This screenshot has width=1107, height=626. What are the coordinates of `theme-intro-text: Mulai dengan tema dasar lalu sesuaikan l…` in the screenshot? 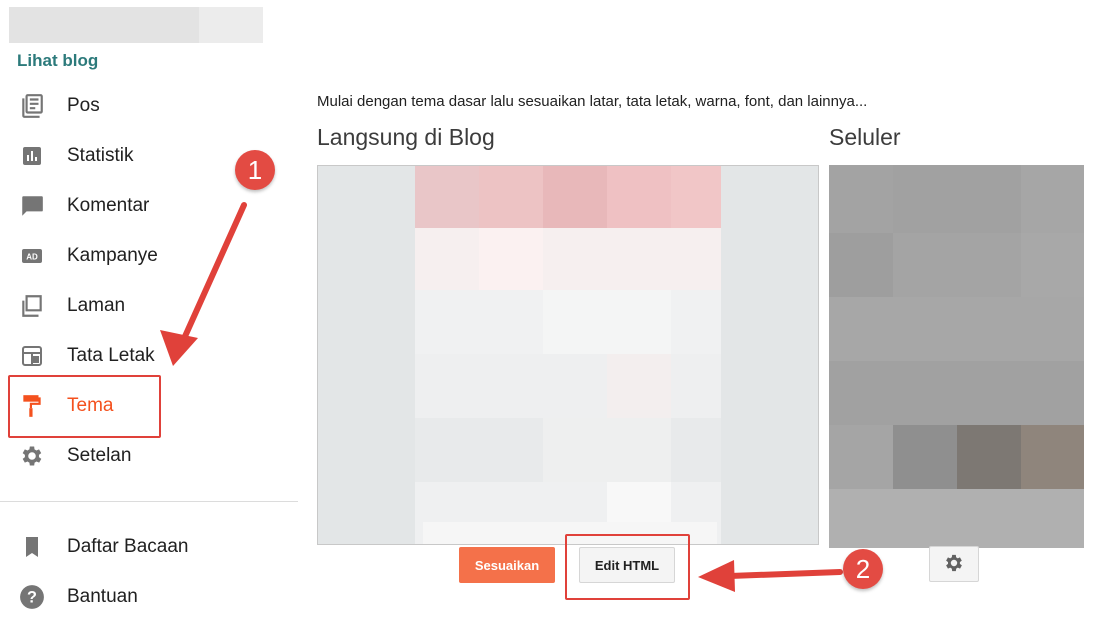 It's located at (592, 101).